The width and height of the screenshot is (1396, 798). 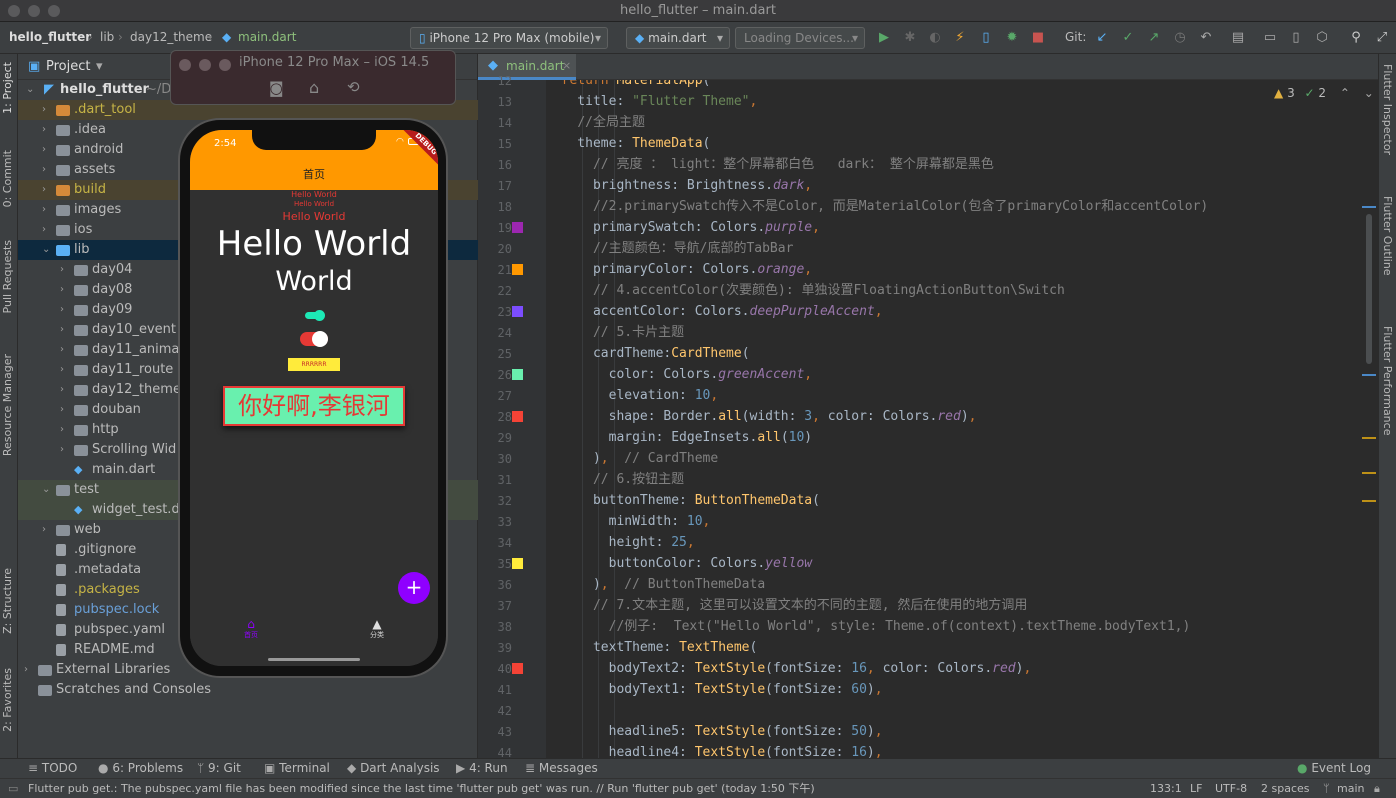 I want to click on code-line: // 5.卡片主题, so click(x=615, y=332).